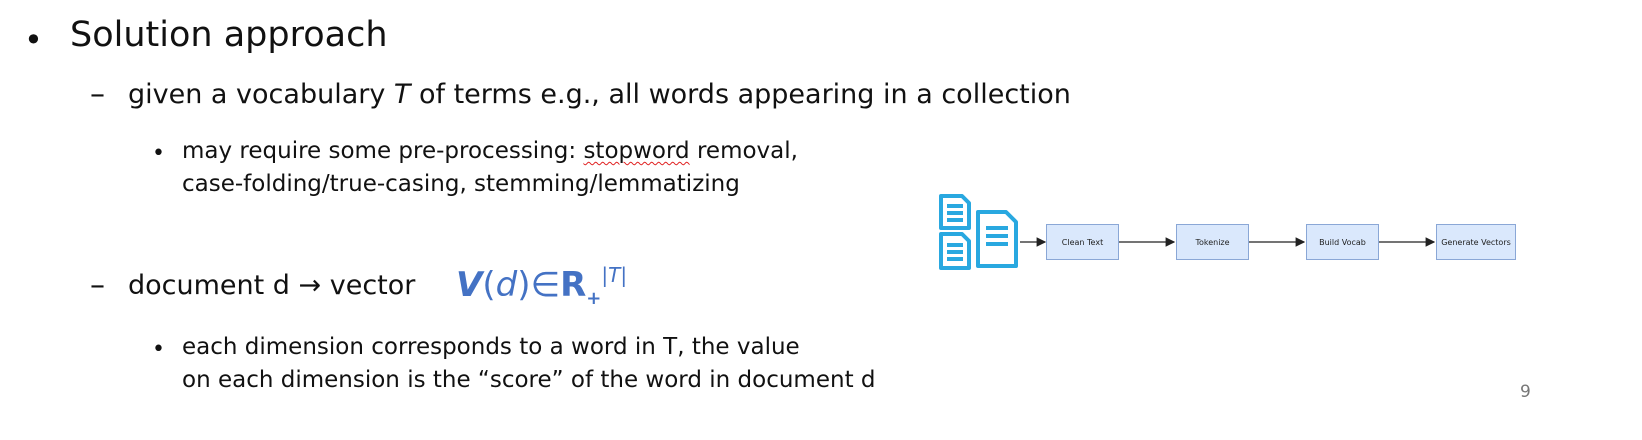 Image resolution: width=1642 pixels, height=440 pixels. I want to click on formula-V: V, so click(469, 285).